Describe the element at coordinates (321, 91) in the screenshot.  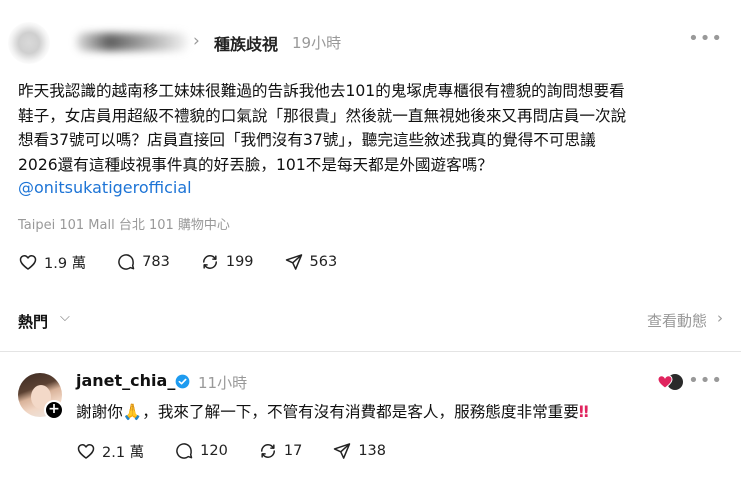
I see `post-body-line: 昨天我認識的越南移工妹妹很難過的告訴我他去101的鬼塚虎專櫃很有禮貌的詢問想要看` at that location.